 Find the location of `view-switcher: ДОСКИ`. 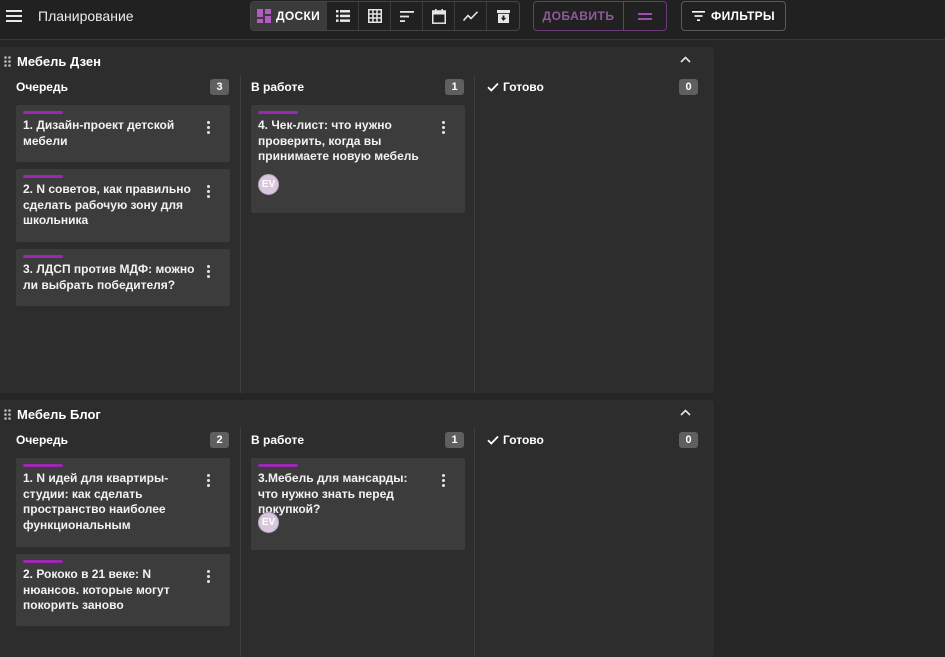

view-switcher: ДОСКИ is located at coordinates (385, 16).